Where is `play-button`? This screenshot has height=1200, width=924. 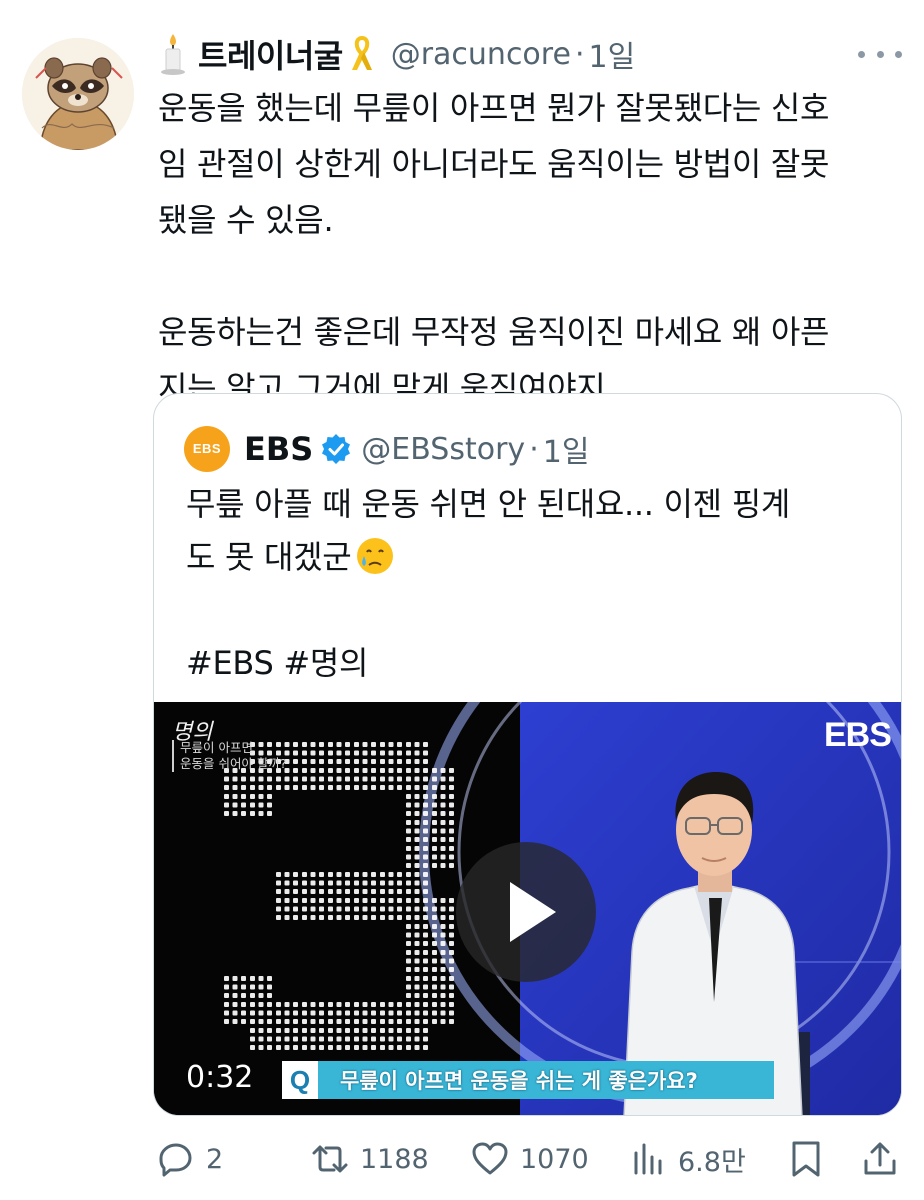 play-button is located at coordinates (526, 912).